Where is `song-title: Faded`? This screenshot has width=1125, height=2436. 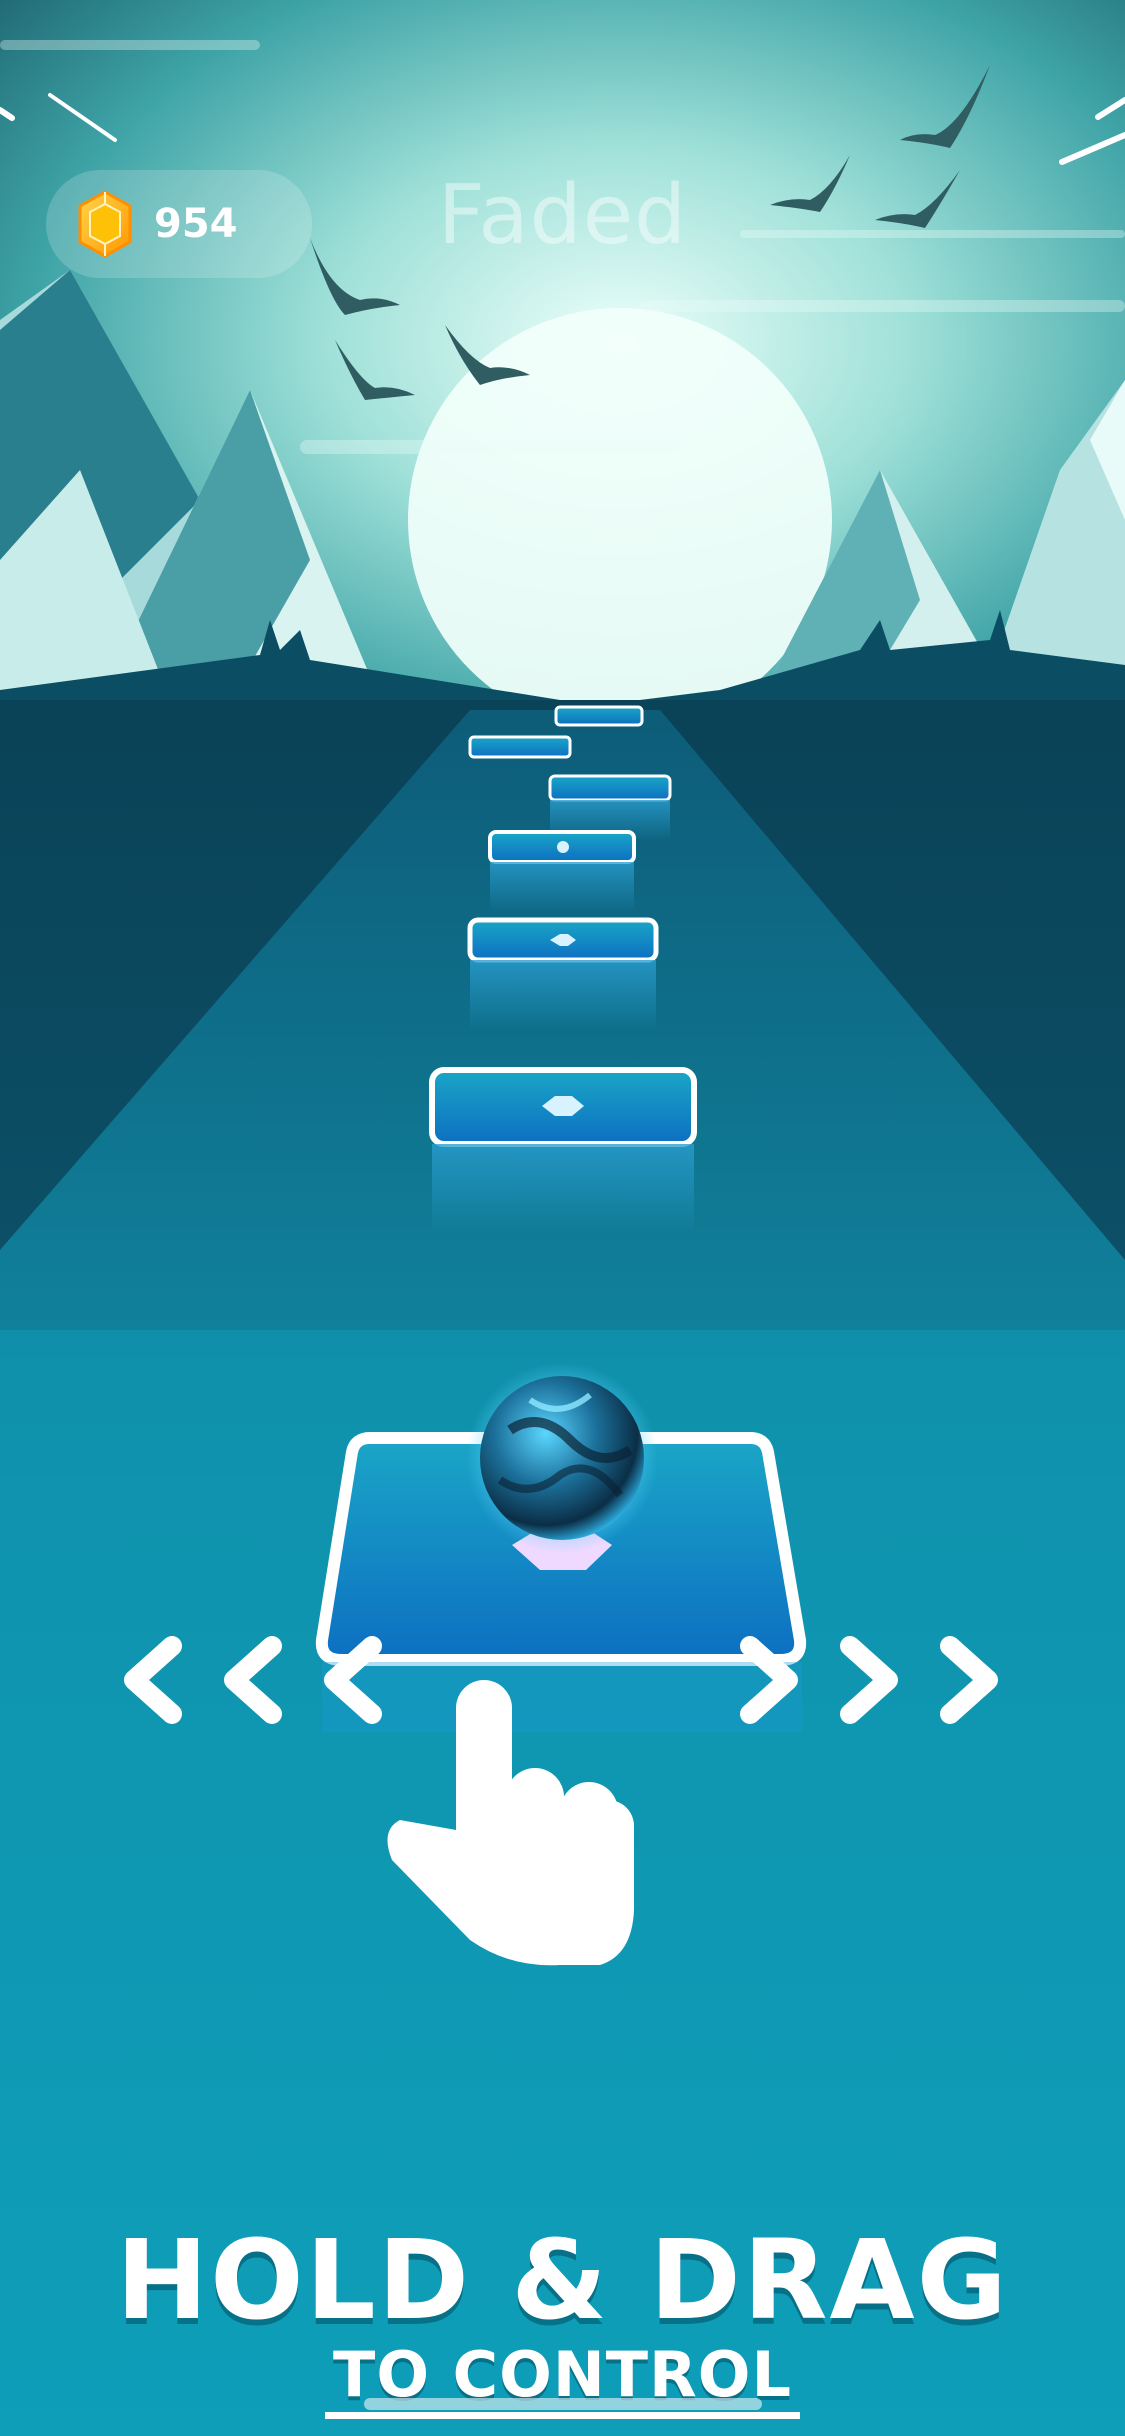 song-title: Faded is located at coordinates (562, 215).